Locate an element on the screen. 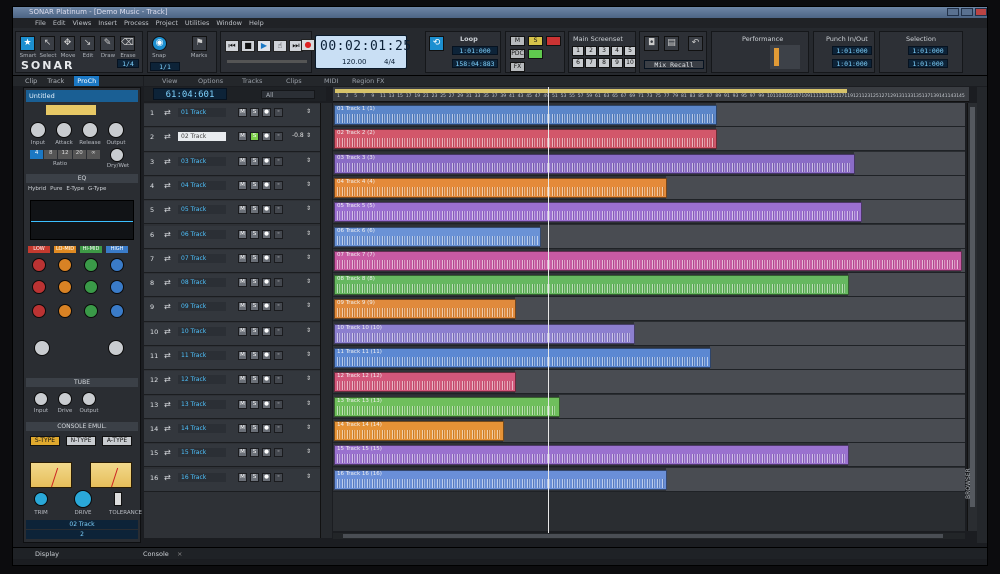 This screenshot has height=574, width=1000. clip-lane: 16 Track 16 (16) is located at coordinates (649, 479).